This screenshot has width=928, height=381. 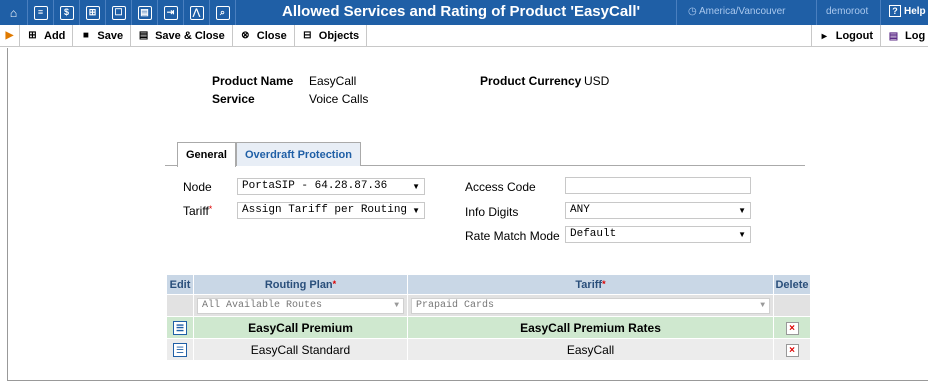 I want to click on info-digits-label: Info Digits, so click(x=492, y=212).